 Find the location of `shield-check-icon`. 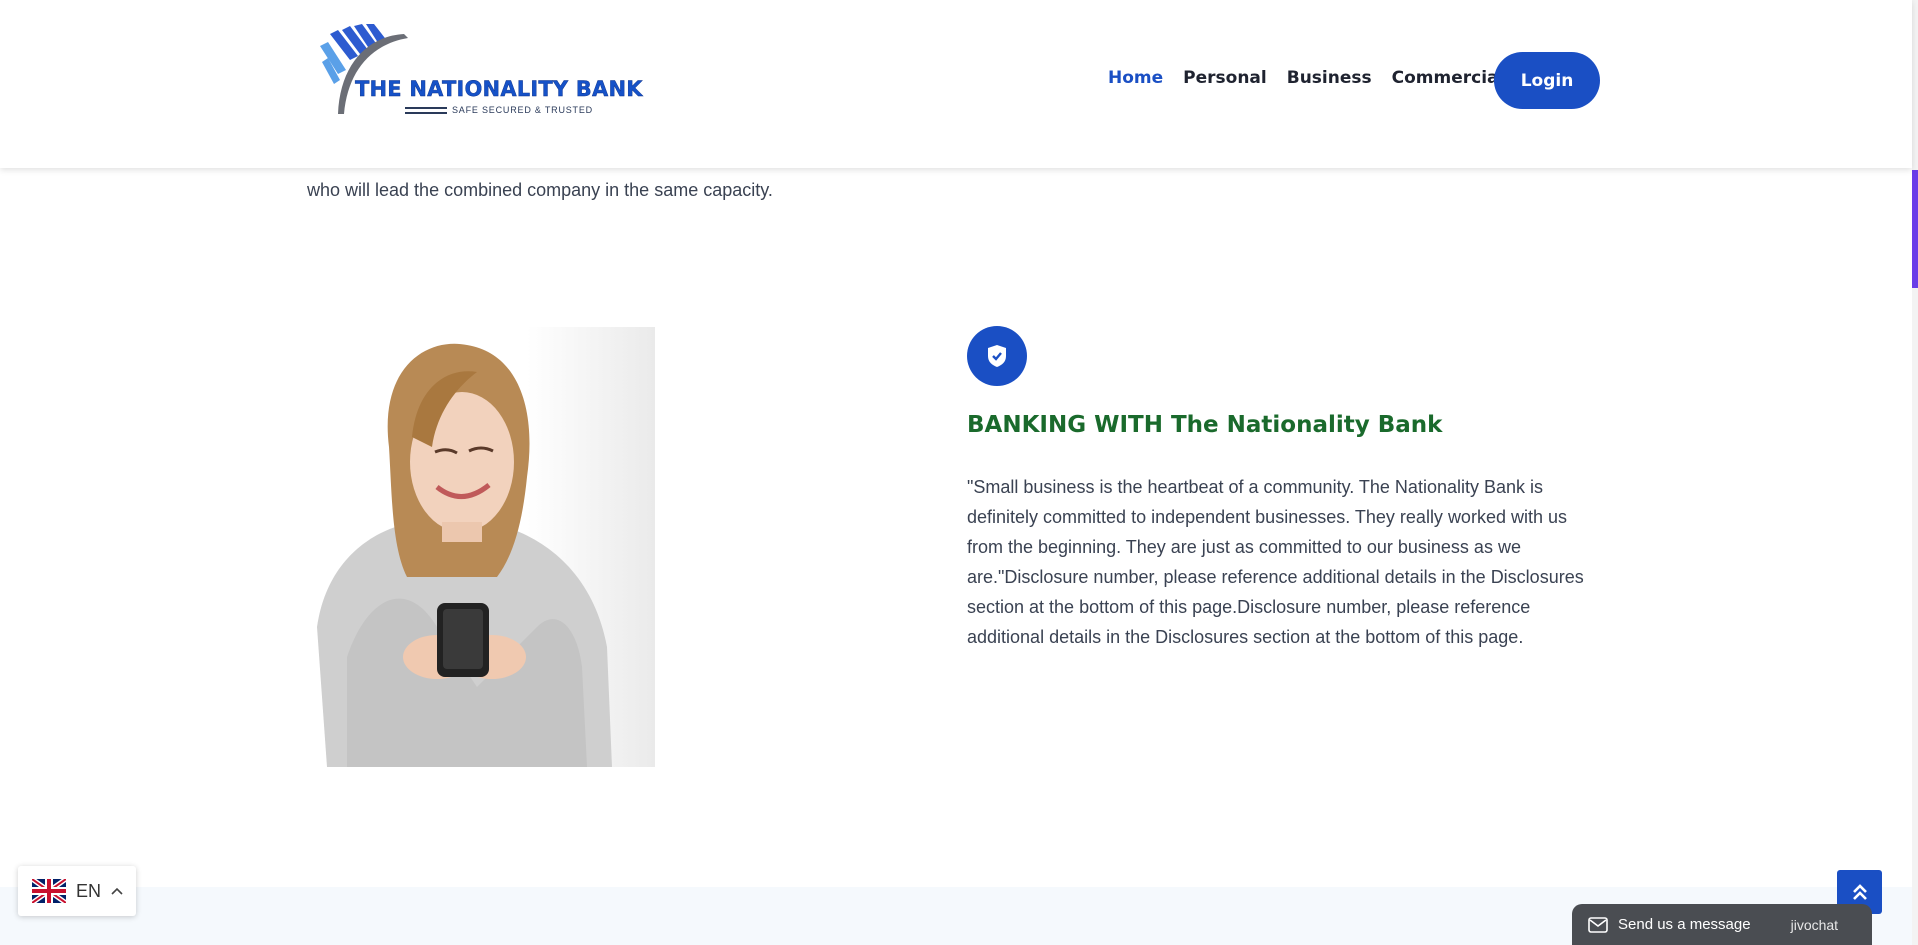

shield-check-icon is located at coordinates (997, 356).